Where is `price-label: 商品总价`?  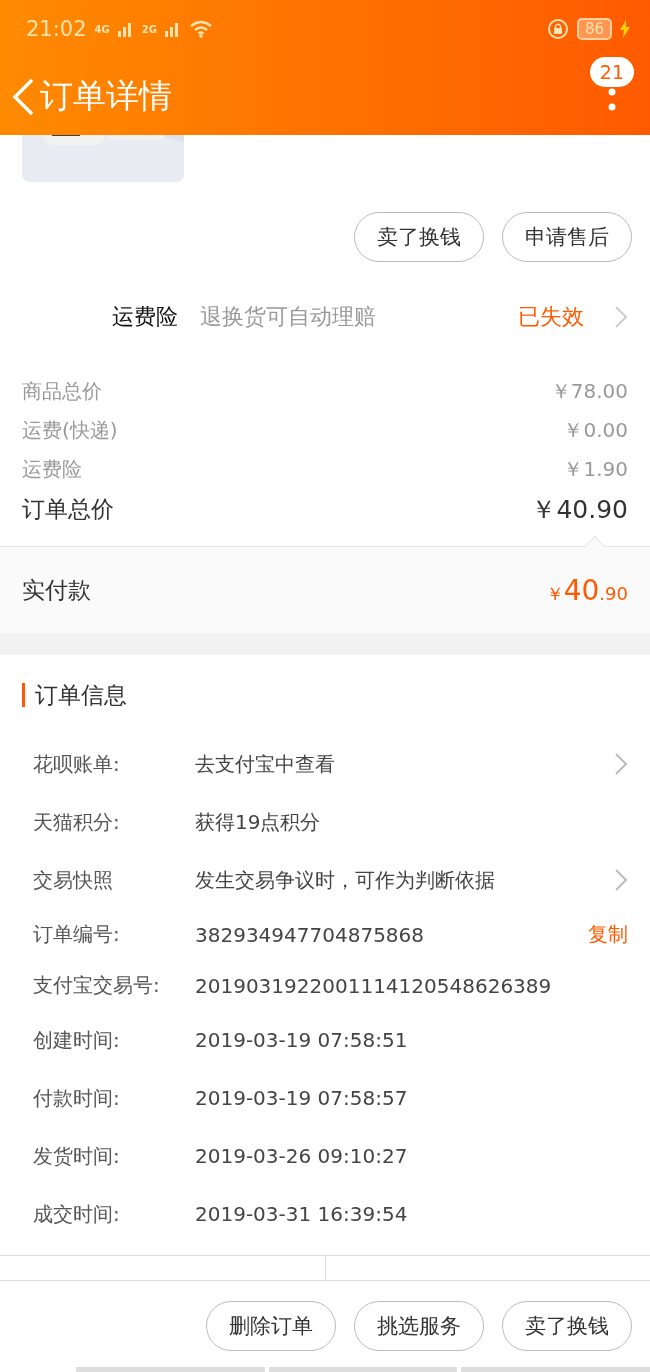 price-label: 商品总价 is located at coordinates (62, 391).